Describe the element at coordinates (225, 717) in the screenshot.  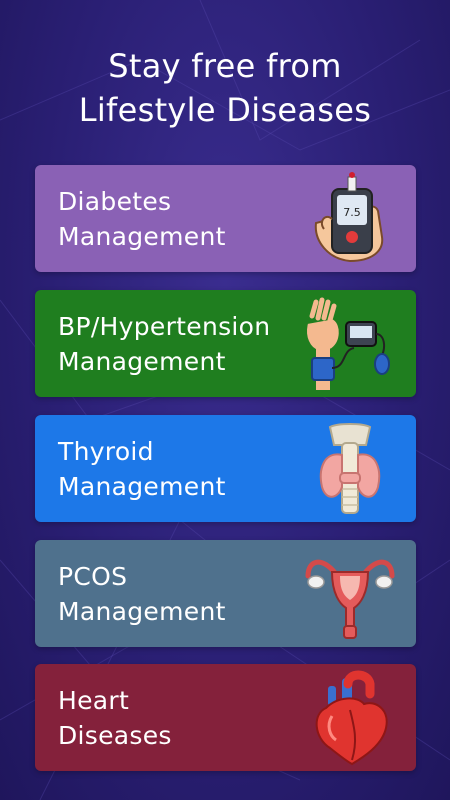
I see `heart-diseases-card: Heart Diseases` at that location.